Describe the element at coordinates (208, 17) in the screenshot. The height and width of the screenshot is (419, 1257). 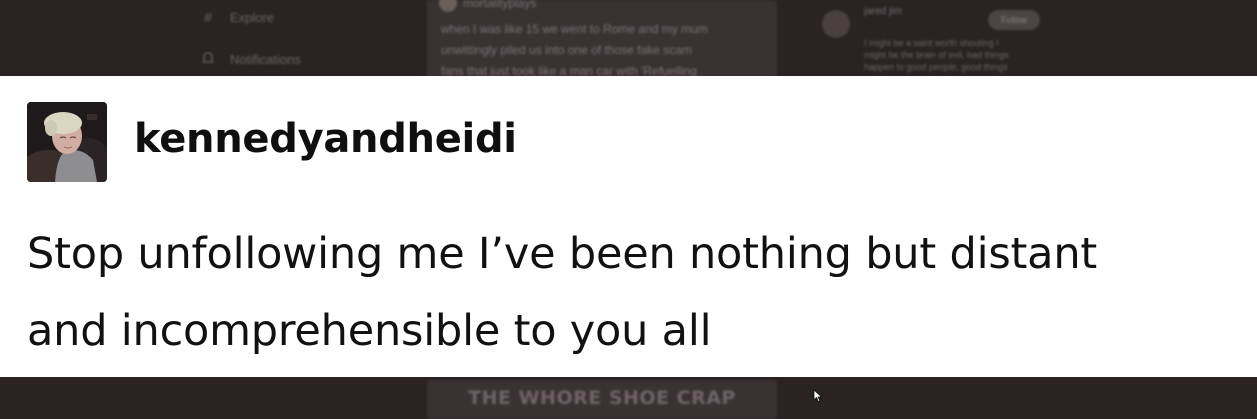
I see `hash-icon: #` at that location.